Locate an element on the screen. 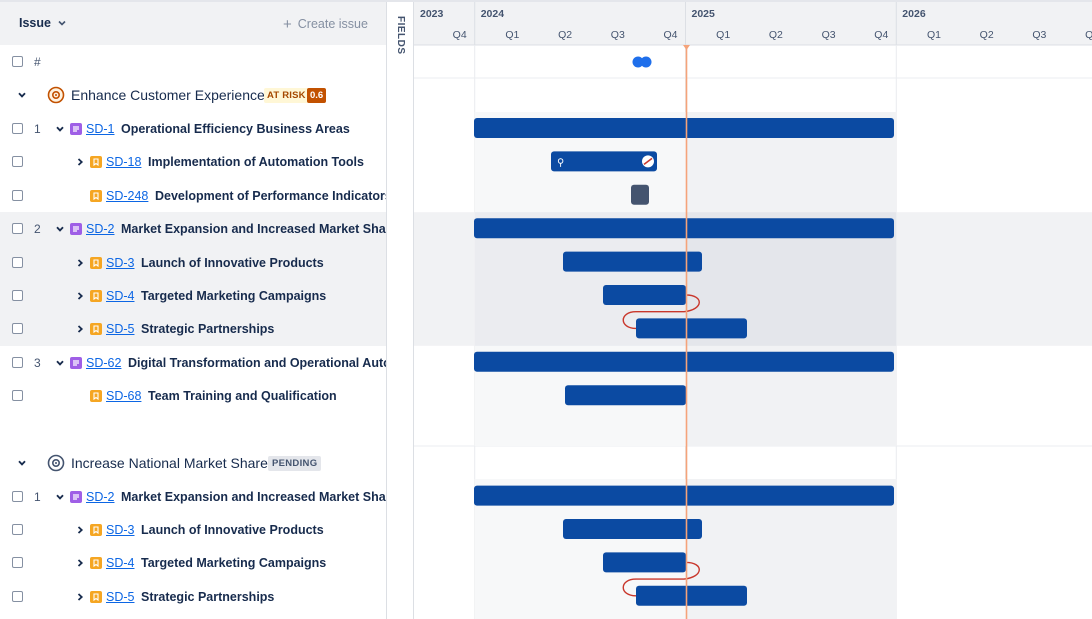 This screenshot has width=1092, height=619. goal-row: Enhance Customer Experience AT RISK 0.6 is located at coordinates (193, 95).